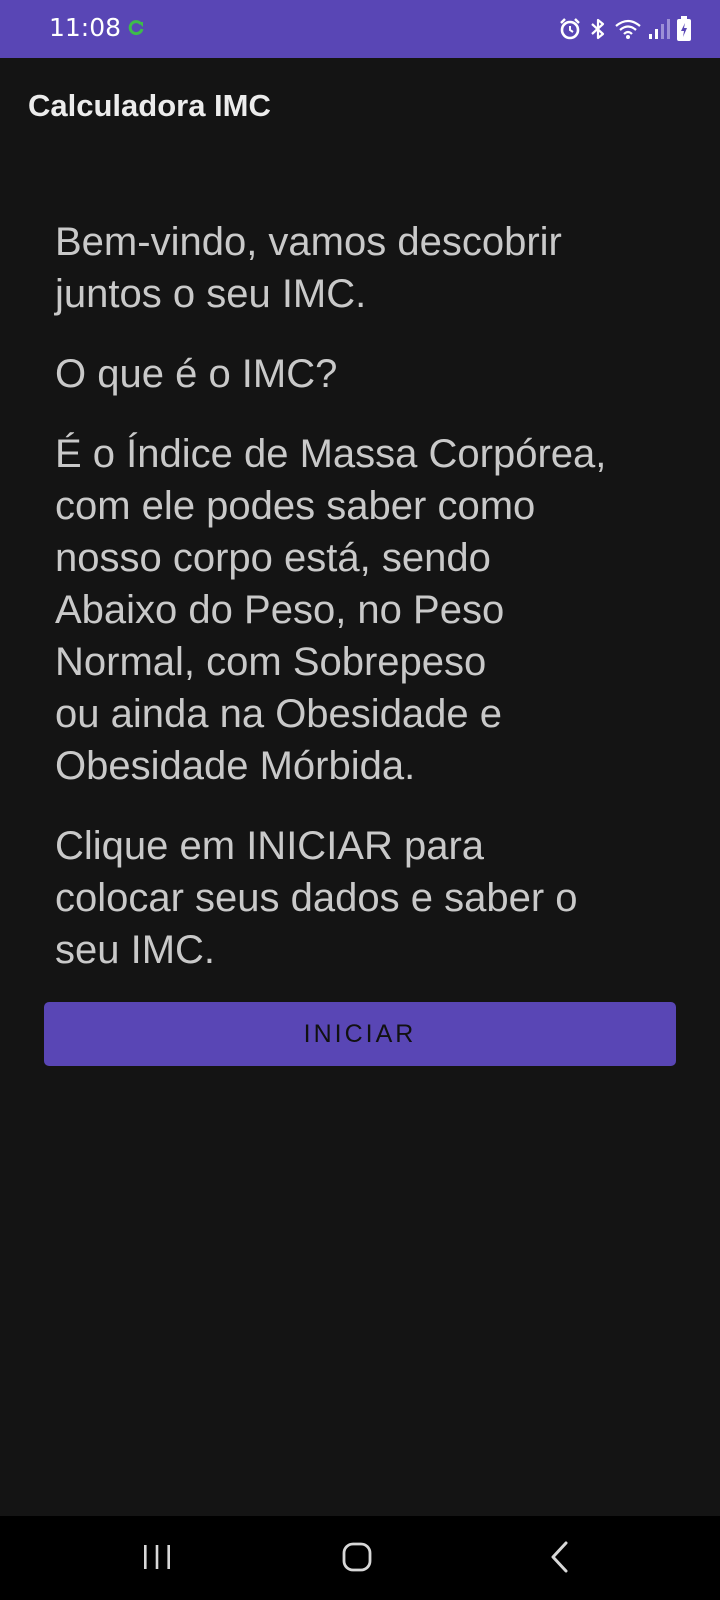 The height and width of the screenshot is (1600, 720). I want to click on status-bar: 11:08, so click(360, 29).